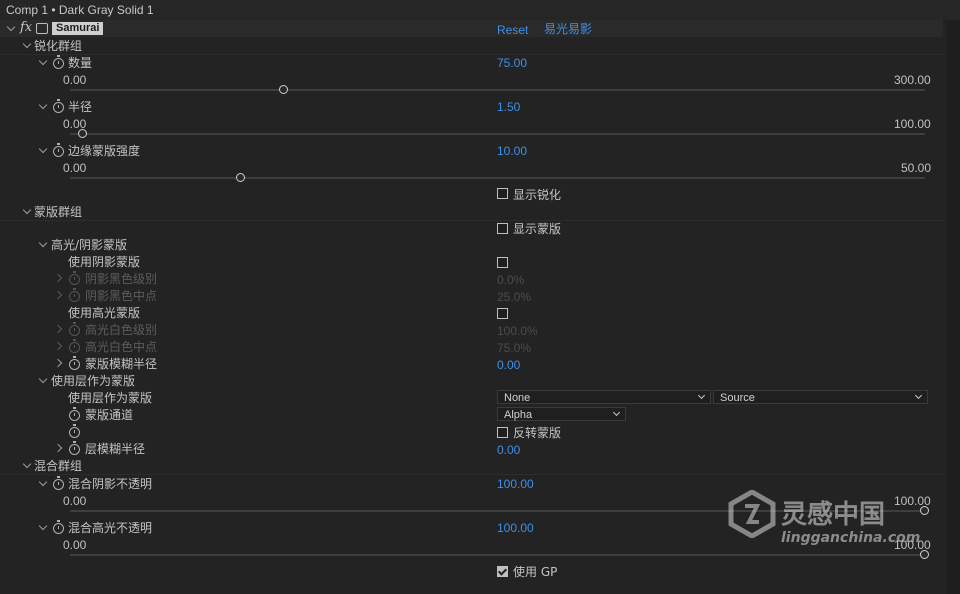  I want to click on watermark: 灵感中国 lingganchina.com, so click(823, 517).